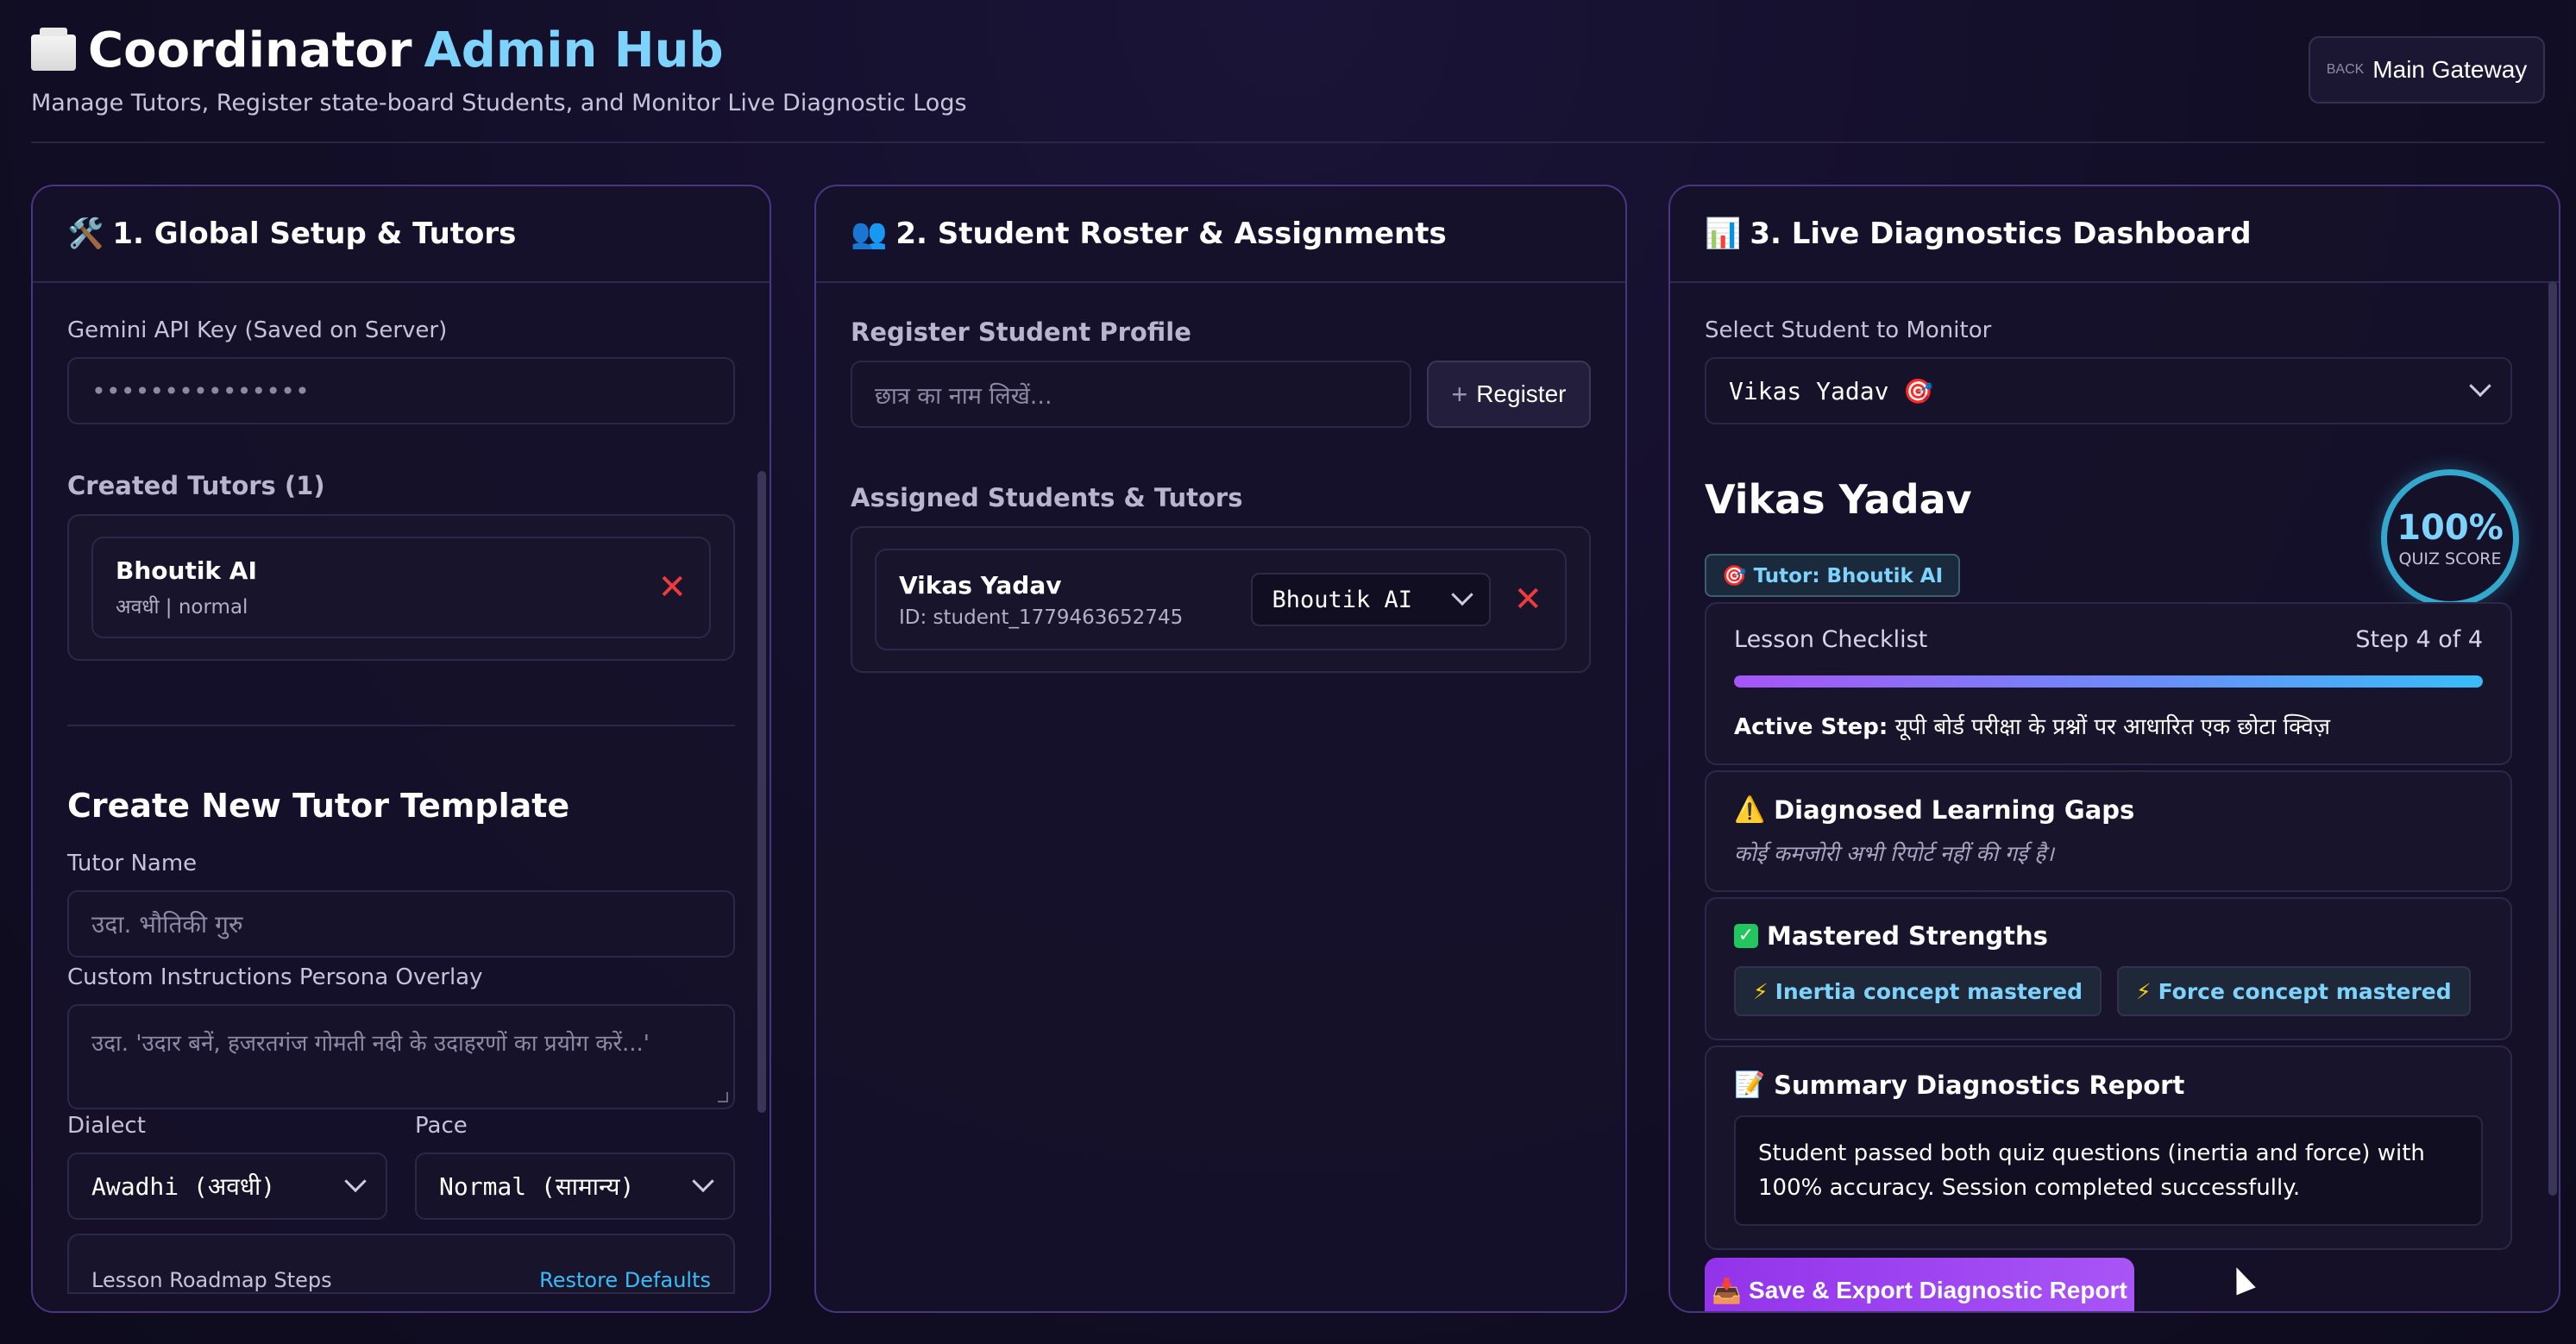 Image resolution: width=2576 pixels, height=1344 pixels. Describe the element at coordinates (1047, 497) in the screenshot. I see `assigned-students-label: Assigned Students & Tutors` at that location.